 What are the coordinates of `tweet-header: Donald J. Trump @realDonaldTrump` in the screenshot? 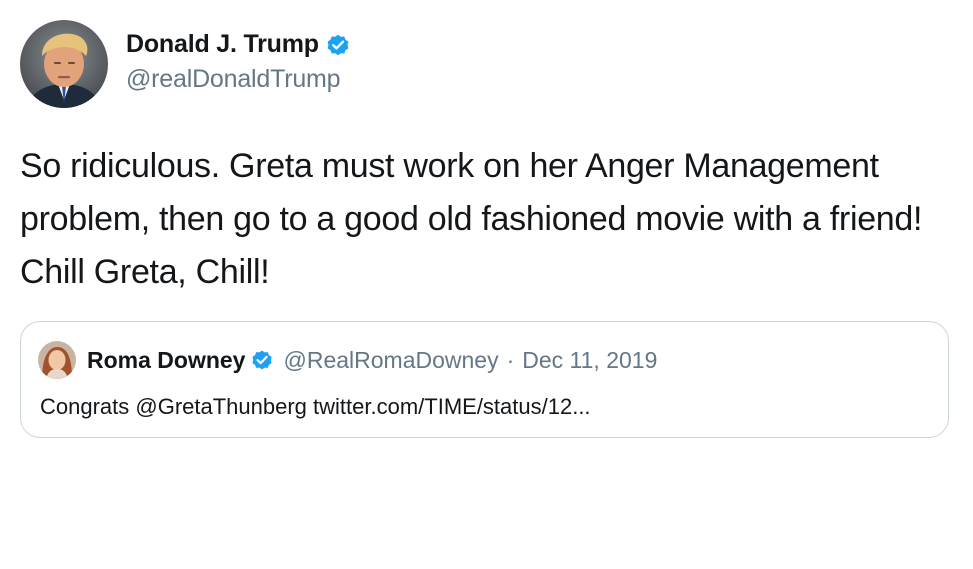 It's located at (185, 64).